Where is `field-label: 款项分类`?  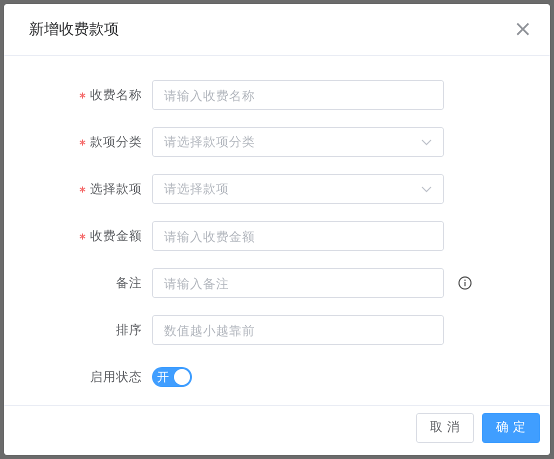 field-label: 款项分类 is located at coordinates (116, 141).